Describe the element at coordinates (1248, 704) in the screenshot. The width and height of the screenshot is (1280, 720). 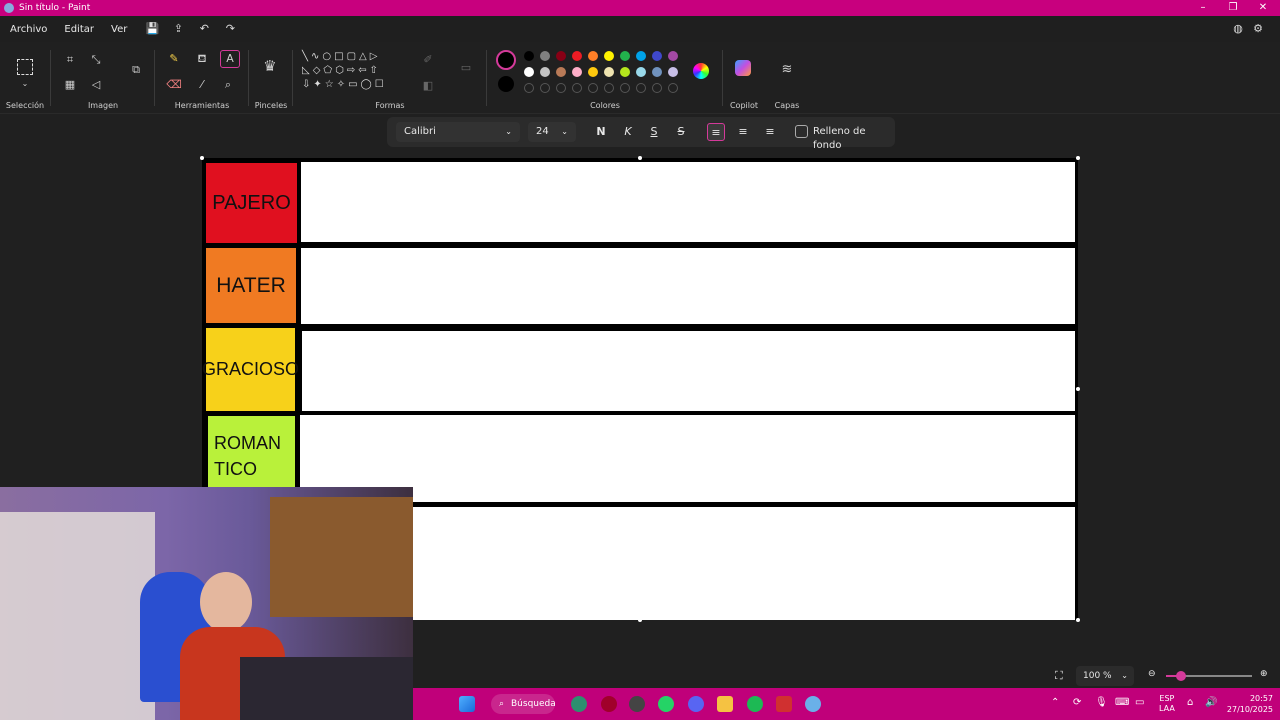
I see `clock: 20:57 27/10/2025` at that location.